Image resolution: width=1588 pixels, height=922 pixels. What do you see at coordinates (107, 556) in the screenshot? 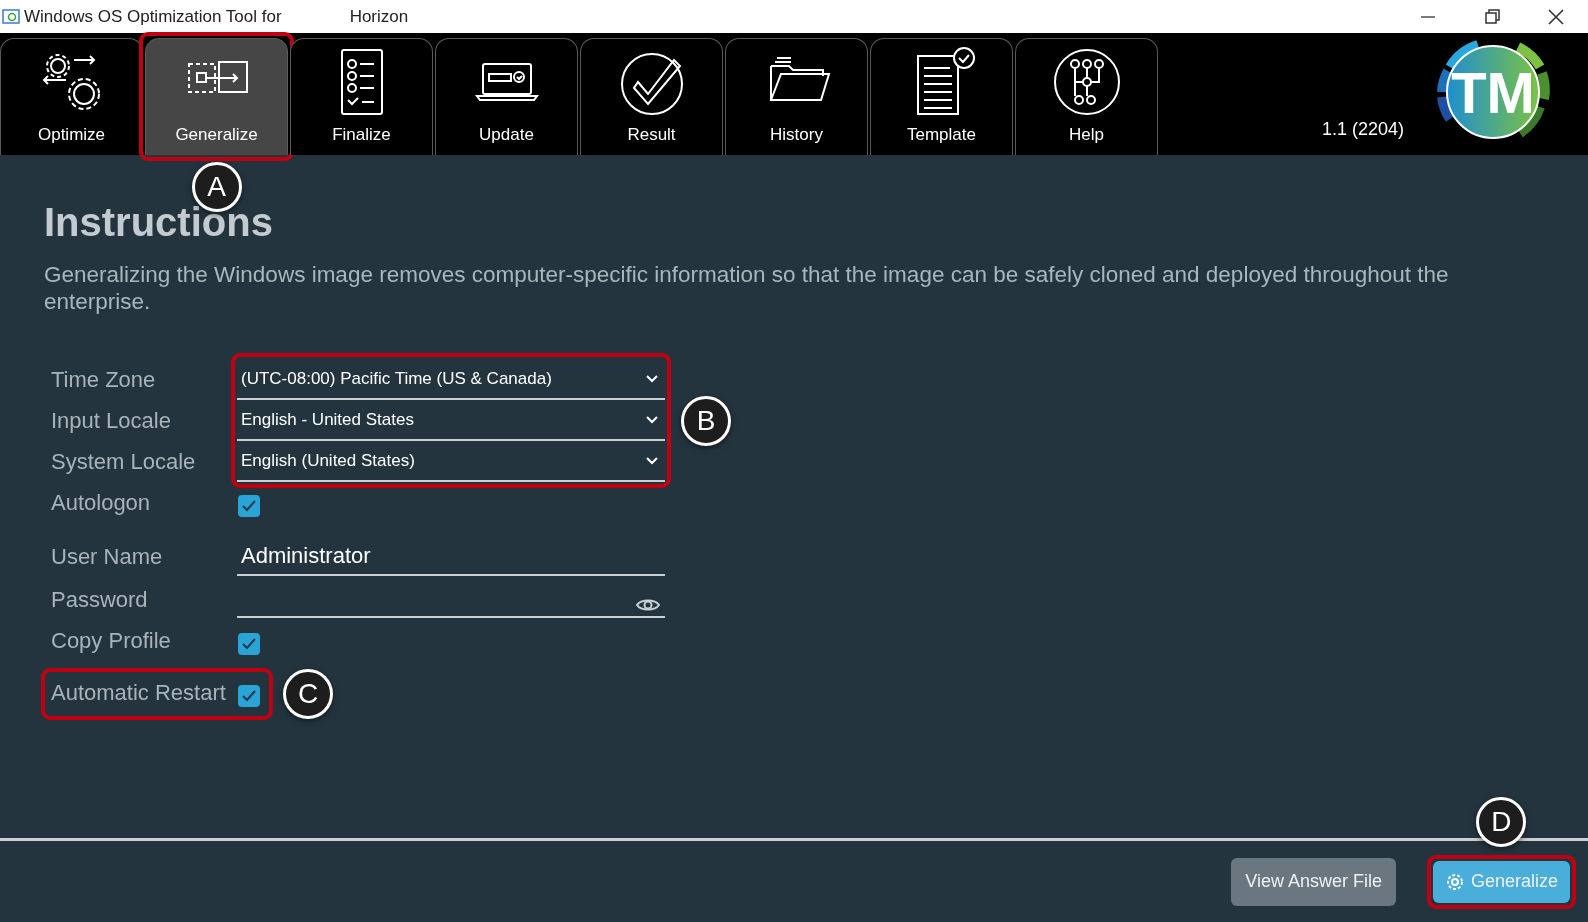
I see `field-label: User Name` at bounding box center [107, 556].